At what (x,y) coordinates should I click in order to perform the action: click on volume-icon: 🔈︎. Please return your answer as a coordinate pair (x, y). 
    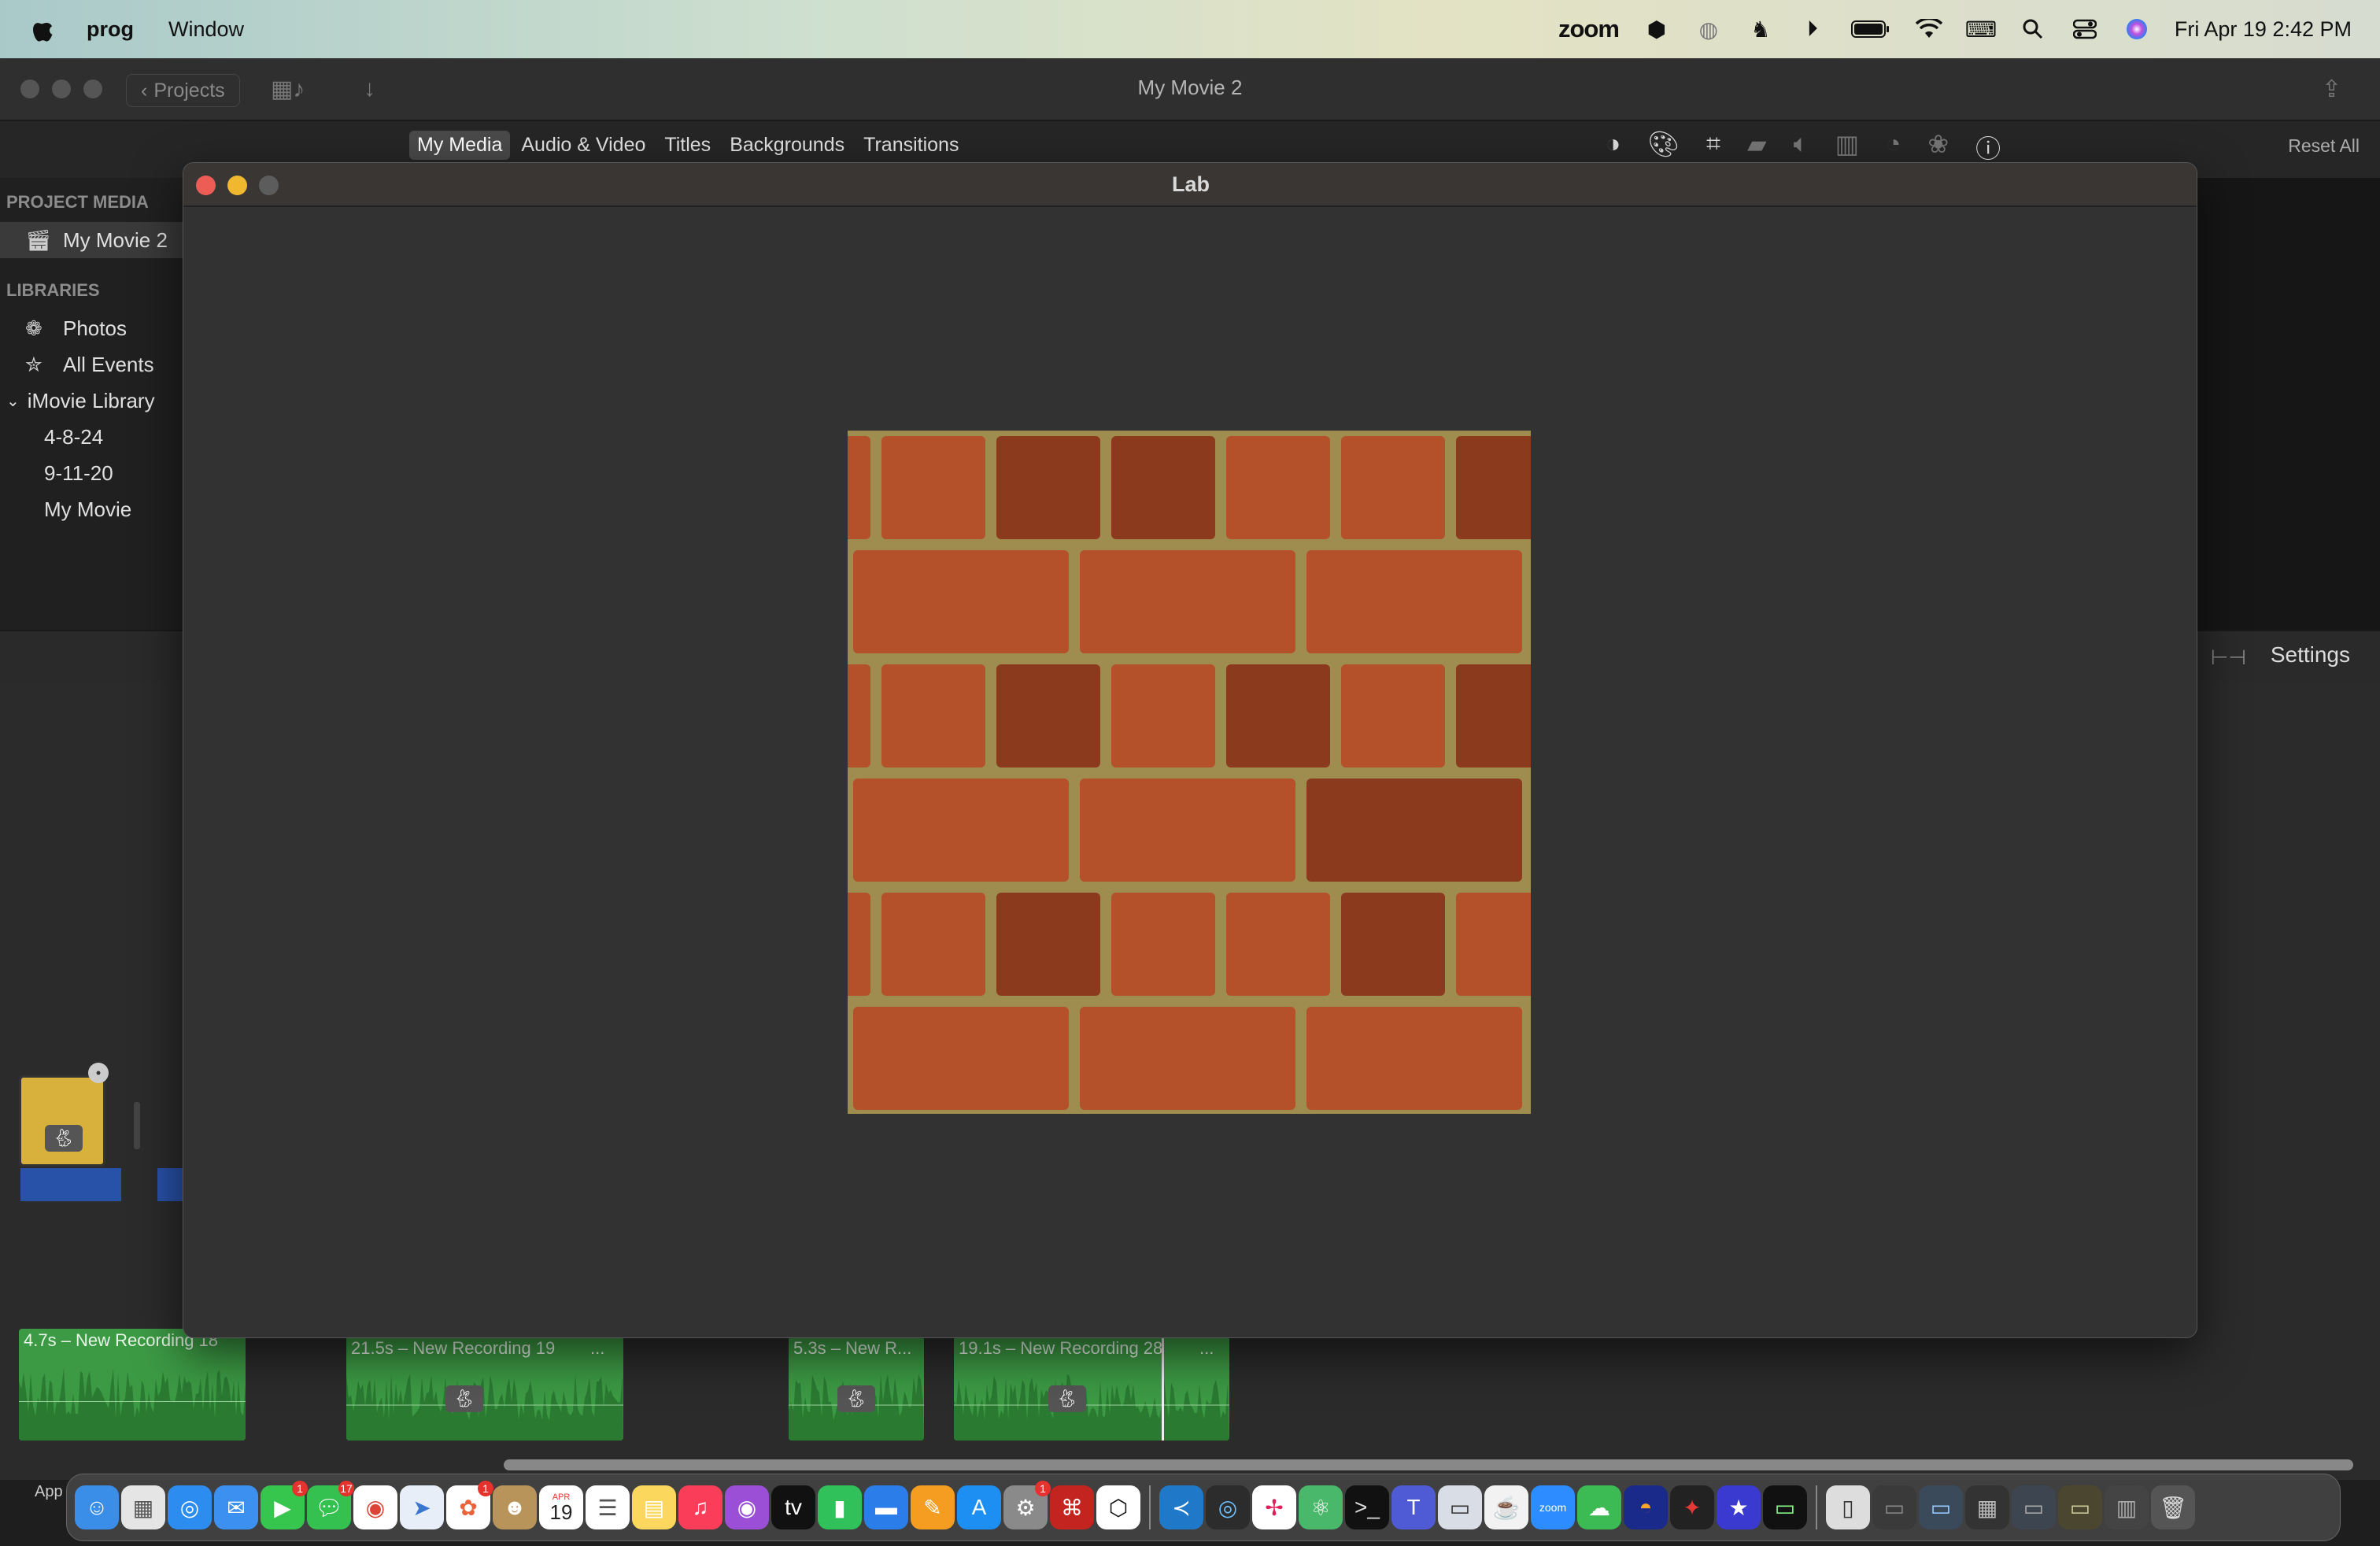
    Looking at the image, I should click on (1802, 147).